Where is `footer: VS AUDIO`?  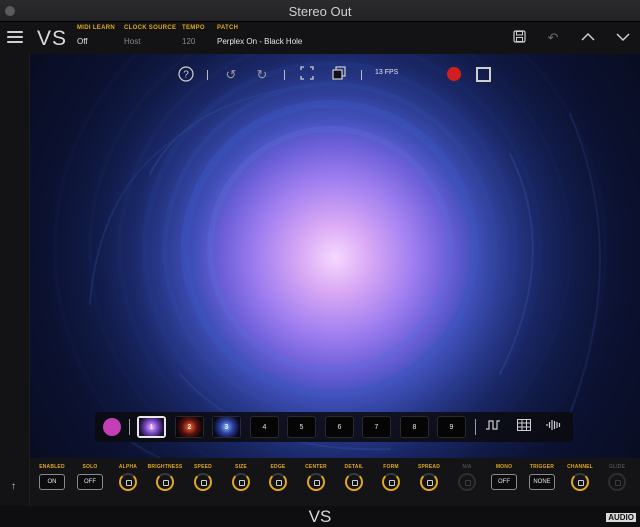
footer: VS AUDIO is located at coordinates (320, 516).